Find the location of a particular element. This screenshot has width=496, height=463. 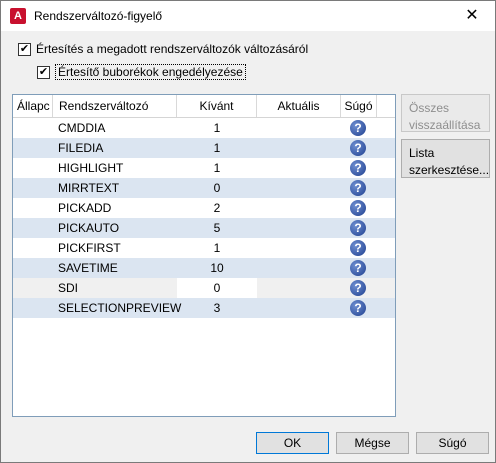

table-row: MIRRTEXT 0 ? is located at coordinates (204, 188).